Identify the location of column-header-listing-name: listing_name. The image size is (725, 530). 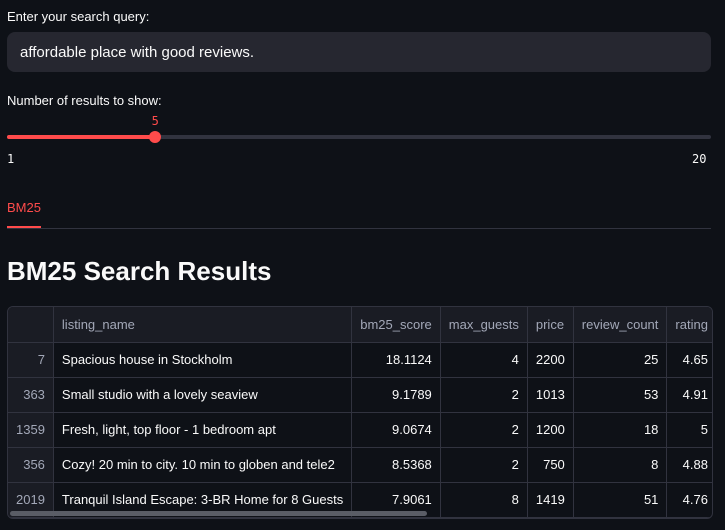
(203, 325).